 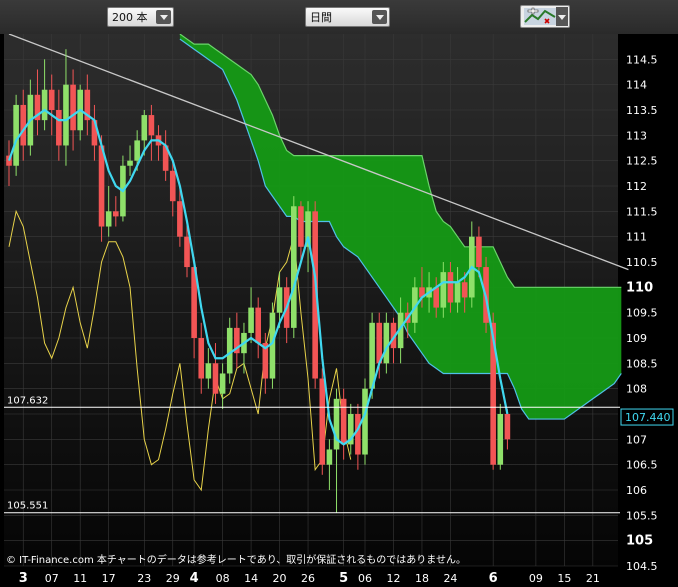 What do you see at coordinates (223, 578) in the screenshot?
I see `x-tick-label: 08` at bounding box center [223, 578].